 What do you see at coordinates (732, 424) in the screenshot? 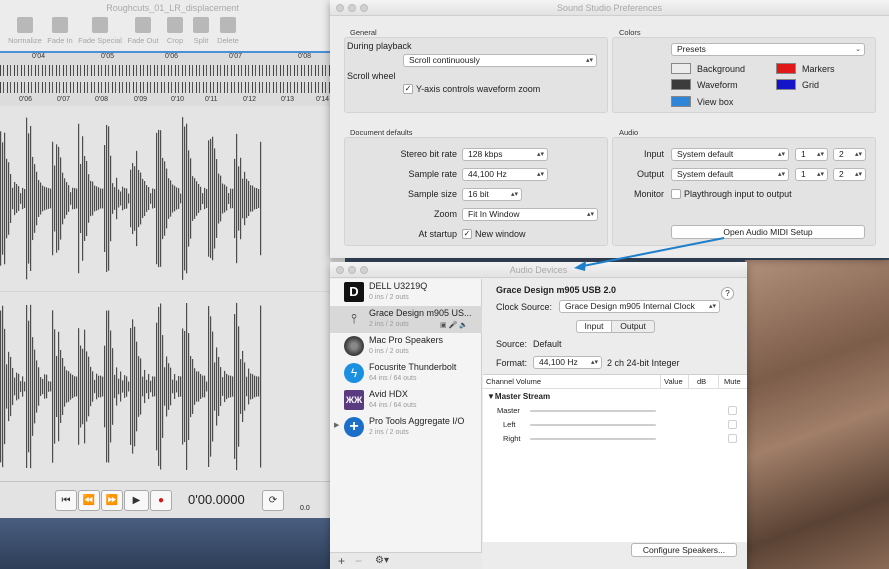
I see `left-mute-checkbox` at bounding box center [732, 424].